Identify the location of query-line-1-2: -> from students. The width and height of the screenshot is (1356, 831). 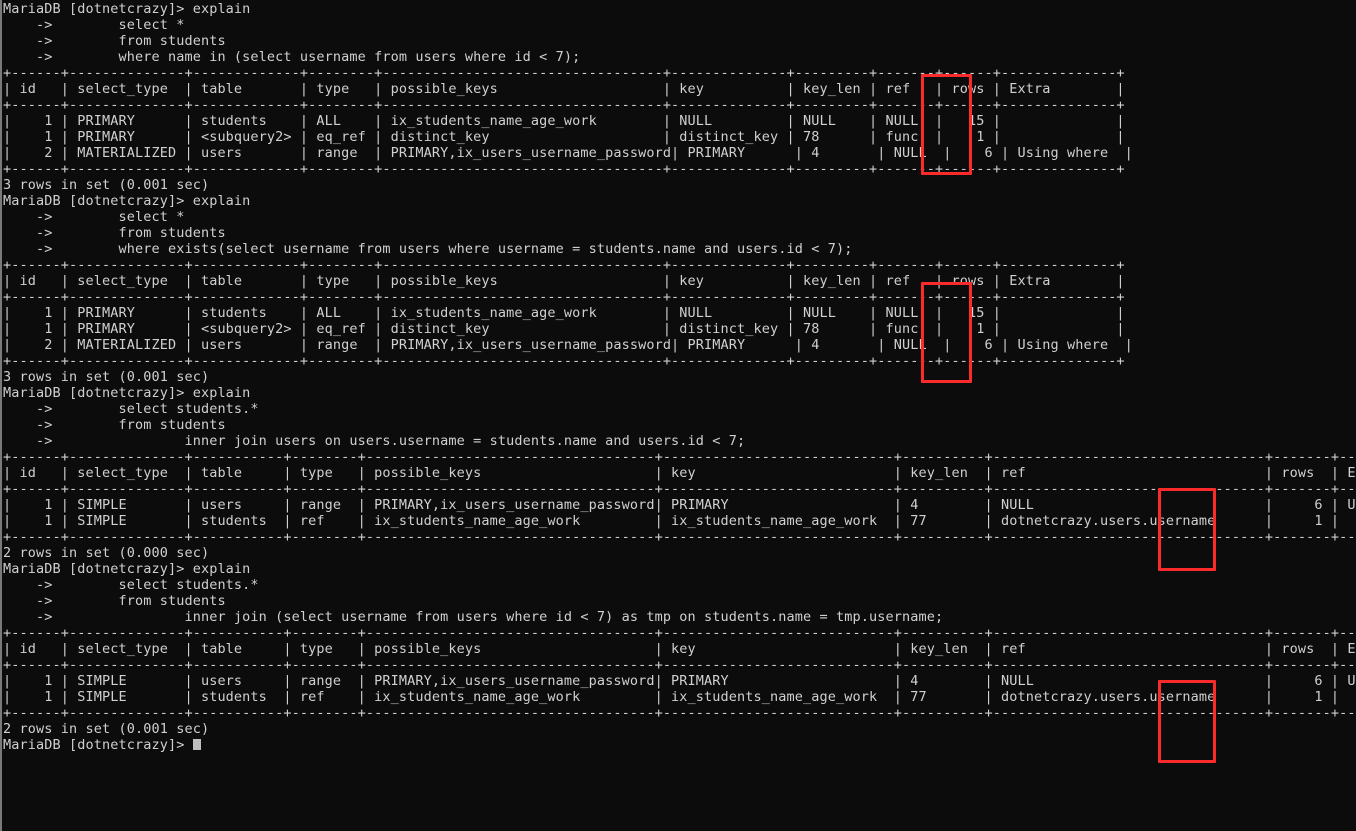
(114, 41).